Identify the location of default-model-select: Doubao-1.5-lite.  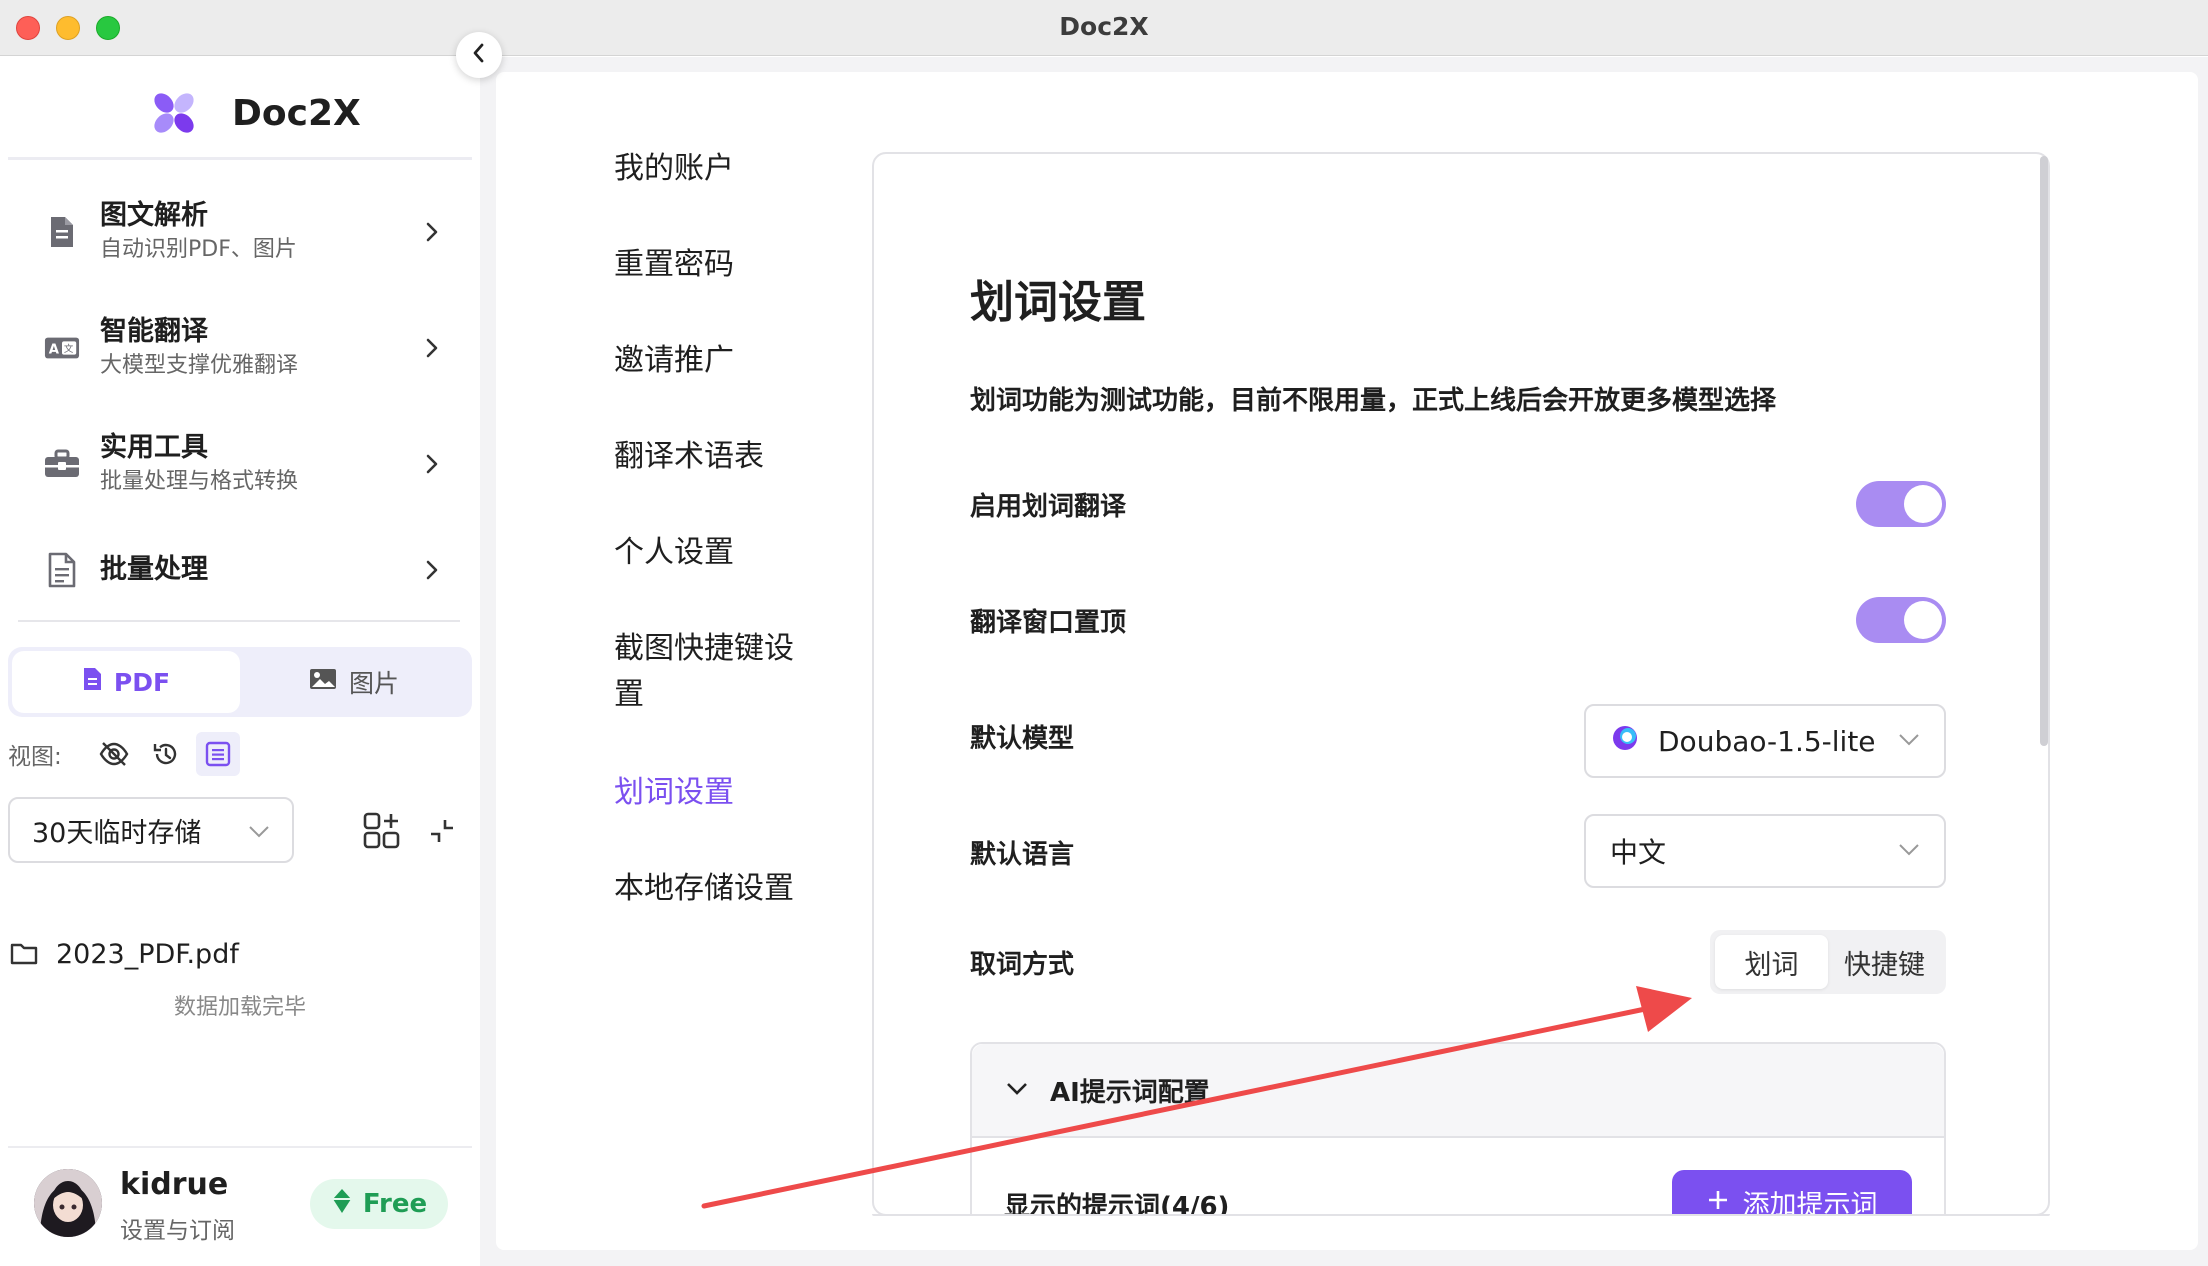
(1765, 741).